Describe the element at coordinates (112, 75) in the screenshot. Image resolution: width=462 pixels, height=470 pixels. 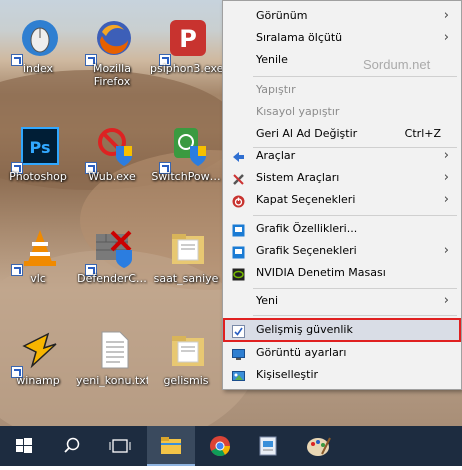
I see `icon-label: Mozilla Firefox` at that location.